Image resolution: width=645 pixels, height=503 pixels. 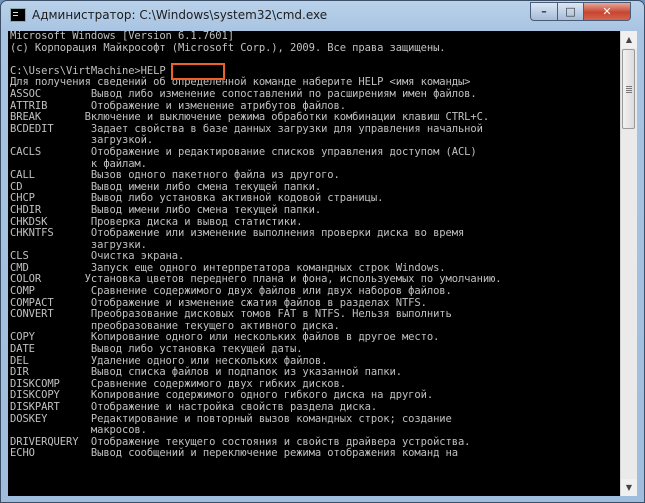 I want to click on cmd-app-icon, so click(x=18, y=15).